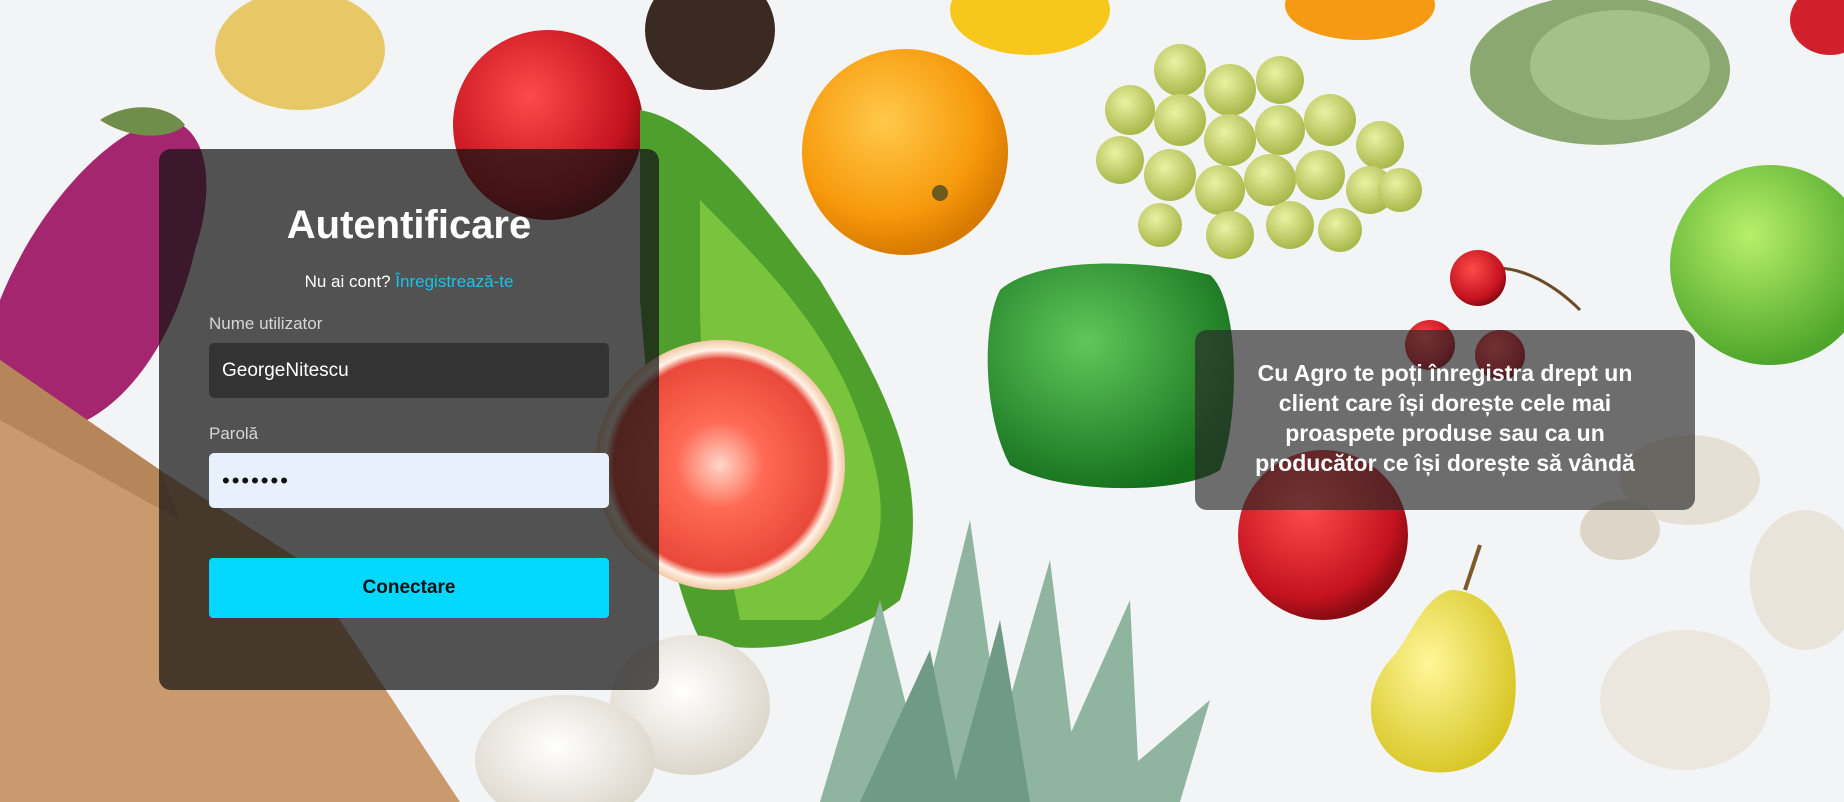 The width and height of the screenshot is (1844, 802). I want to click on username-label: Nume utilizator, so click(266, 323).